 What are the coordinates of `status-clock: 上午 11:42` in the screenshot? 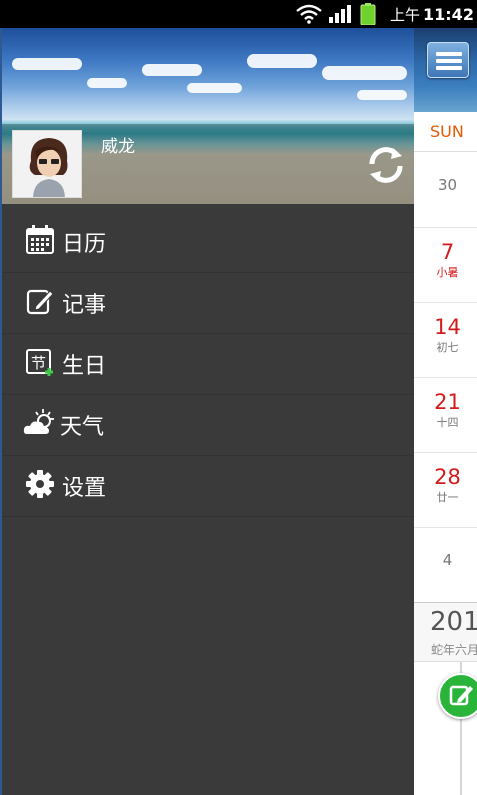 It's located at (432, 14).